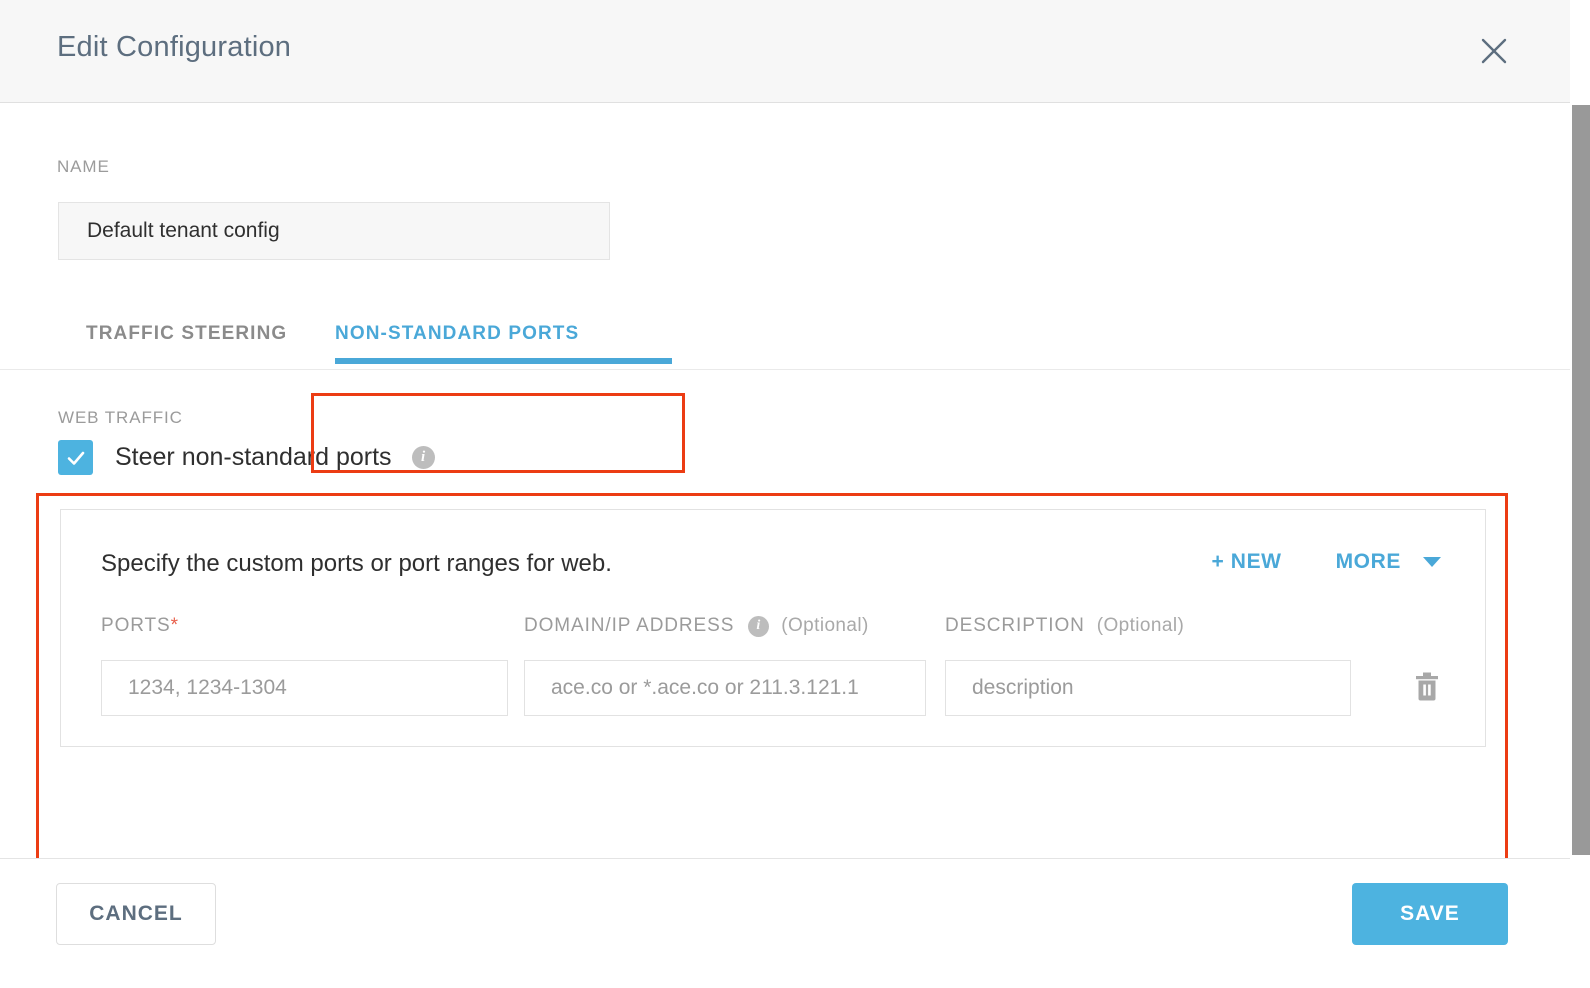 The image size is (1590, 988). Describe the element at coordinates (186, 333) in the screenshot. I see `tab-traffic-steering: TRAFFIC STEERING` at that location.